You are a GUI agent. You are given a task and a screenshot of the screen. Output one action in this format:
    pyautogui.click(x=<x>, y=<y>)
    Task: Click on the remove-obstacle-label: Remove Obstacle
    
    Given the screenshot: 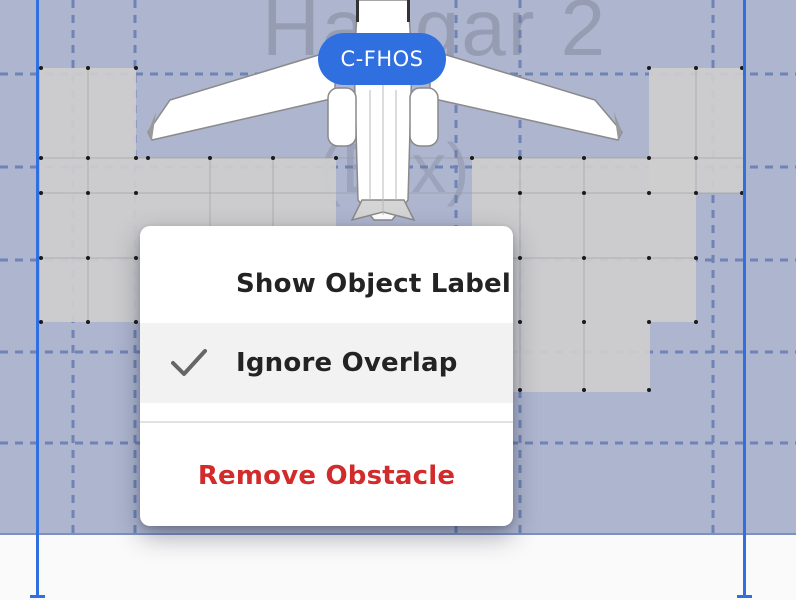 What is the action you would take?
    pyautogui.click(x=326, y=476)
    